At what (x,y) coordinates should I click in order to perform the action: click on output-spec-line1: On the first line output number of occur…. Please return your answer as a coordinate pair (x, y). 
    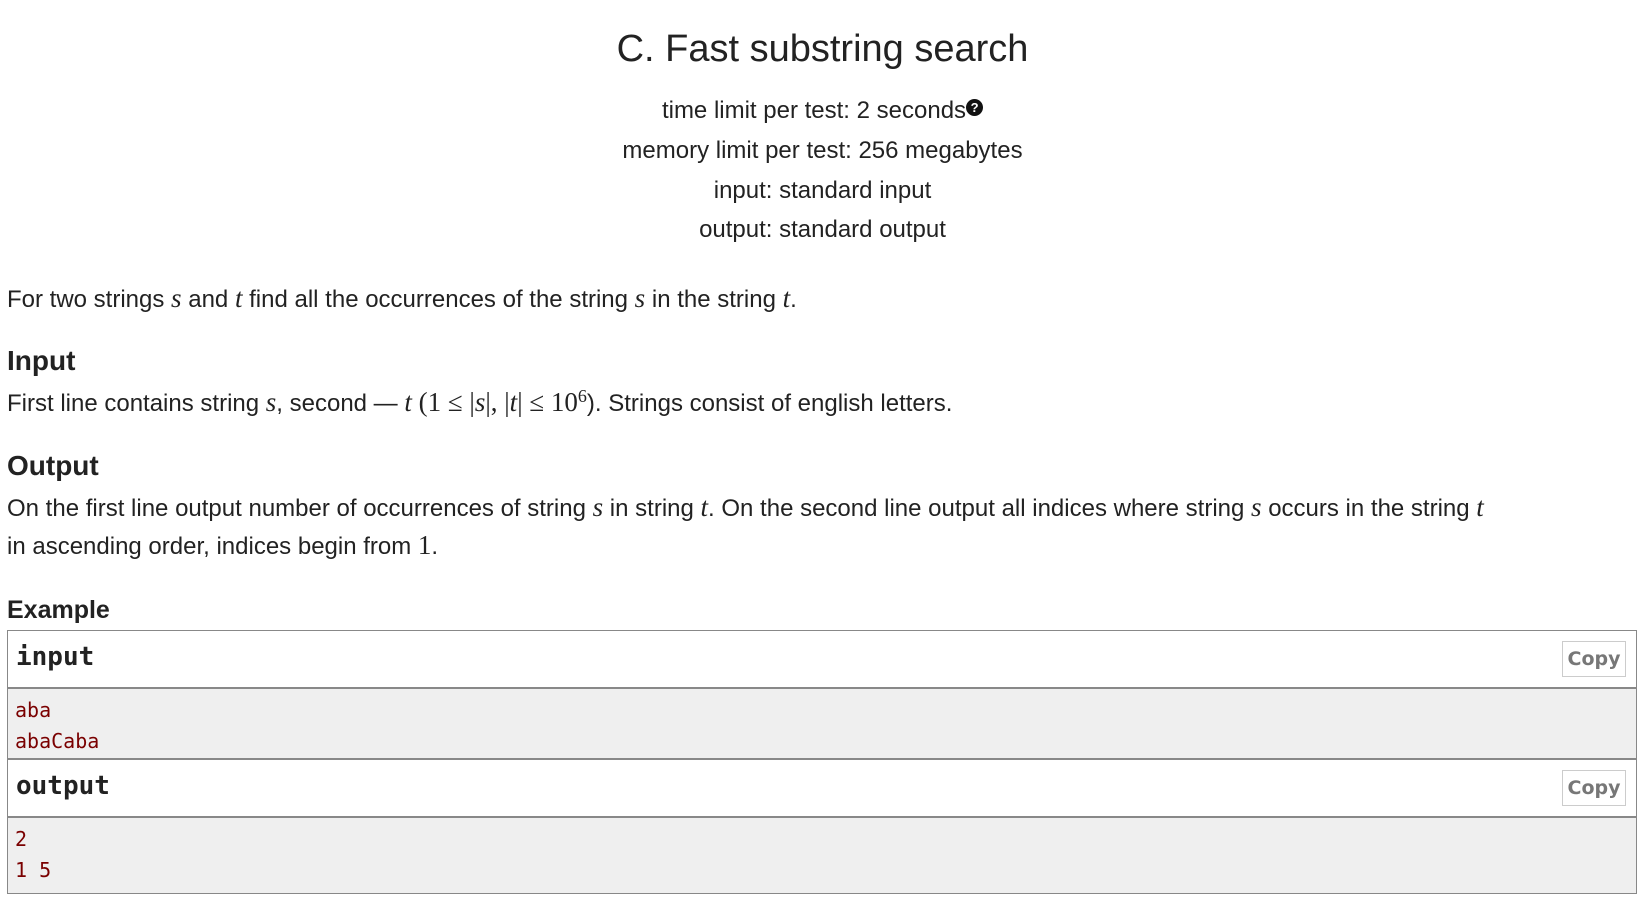
    Looking at the image, I should click on (745, 507).